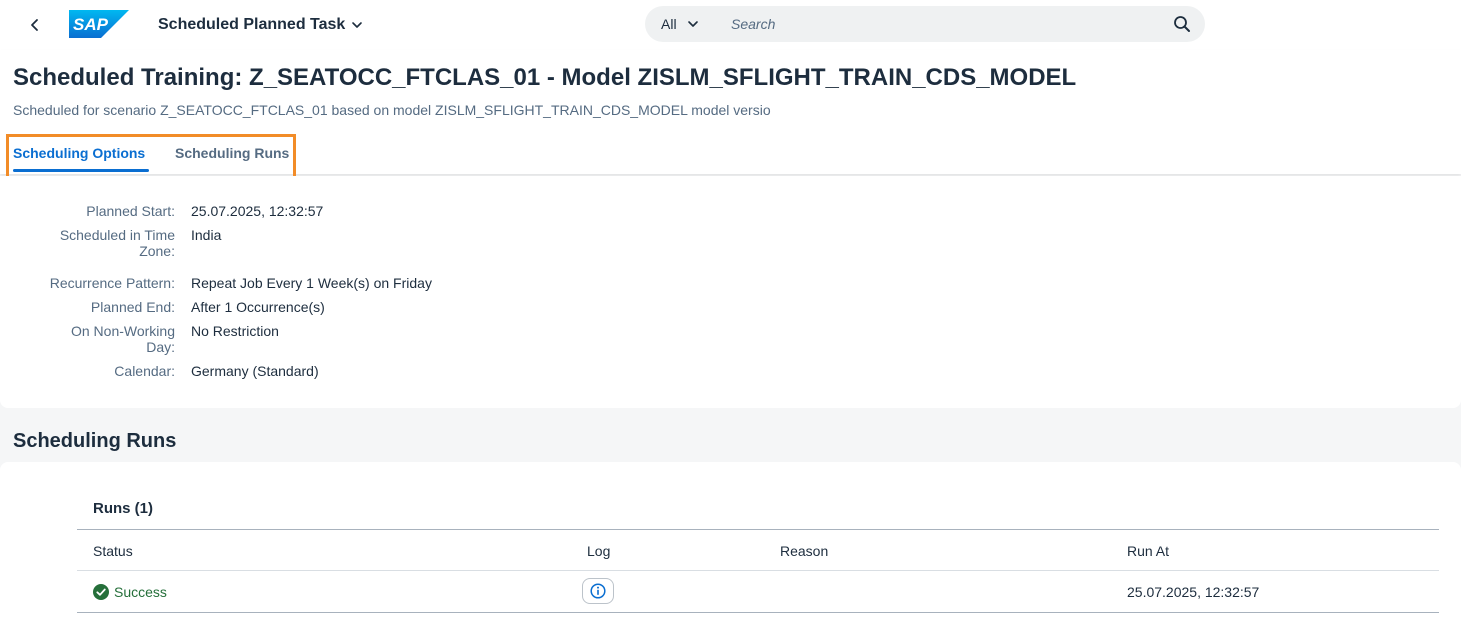 The image size is (1461, 627). I want to click on status-text: Success, so click(140, 592).